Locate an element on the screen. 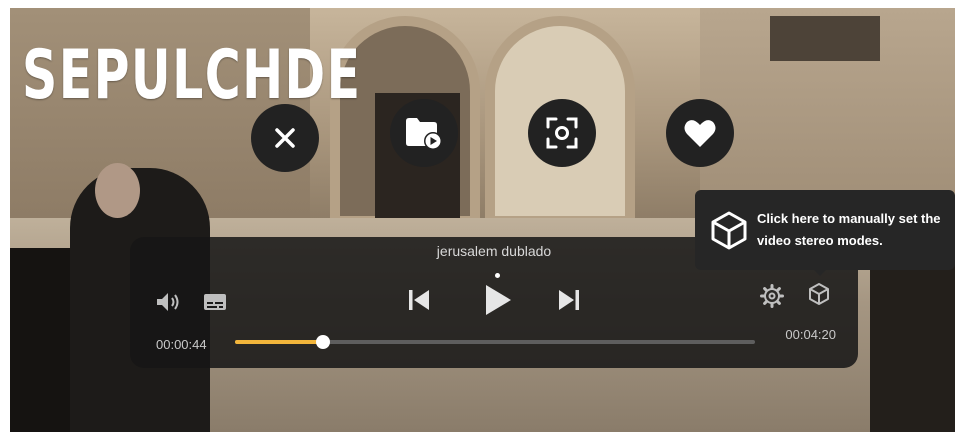 The image size is (965, 433). video-title-overlay: SEPULCHDE is located at coordinates (192, 75).